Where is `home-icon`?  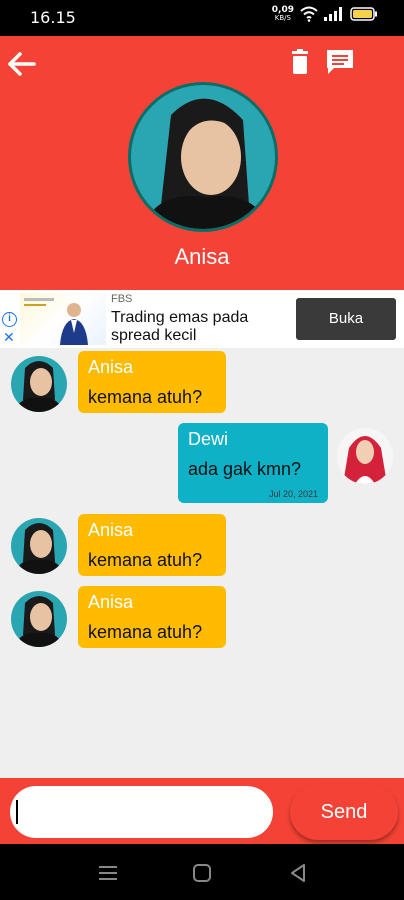
home-icon is located at coordinates (202, 873).